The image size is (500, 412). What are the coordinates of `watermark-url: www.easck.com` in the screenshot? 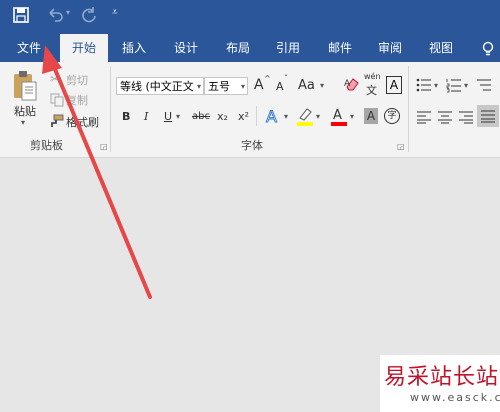 It's located at (455, 397).